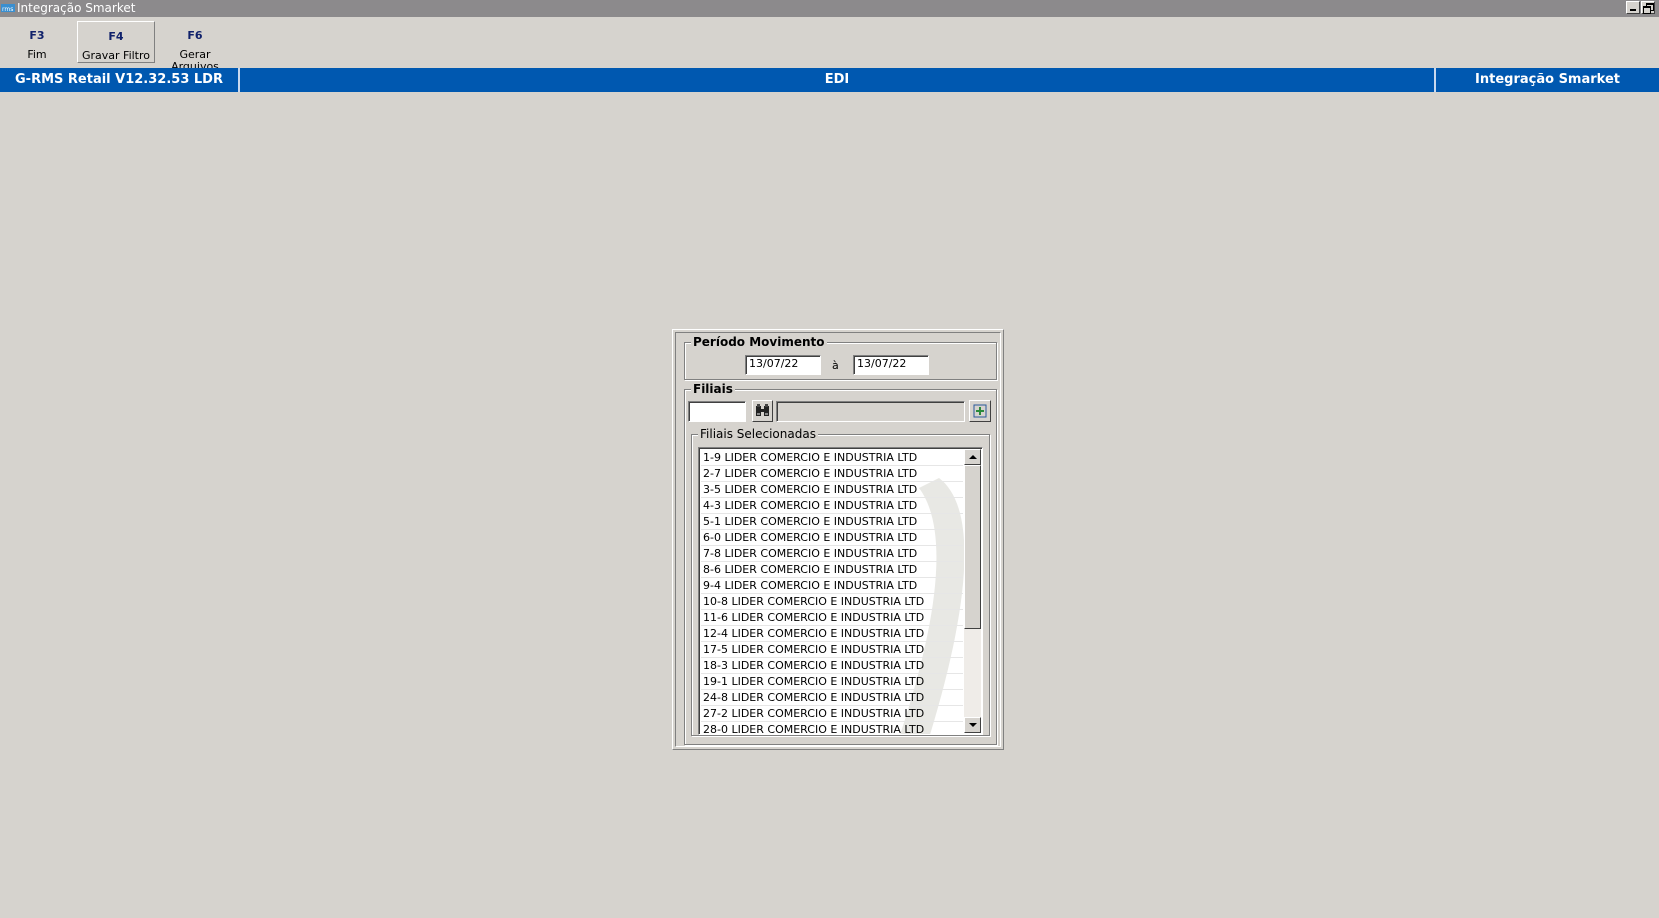  I want to click on rms-app-icon: rms, so click(8, 8).